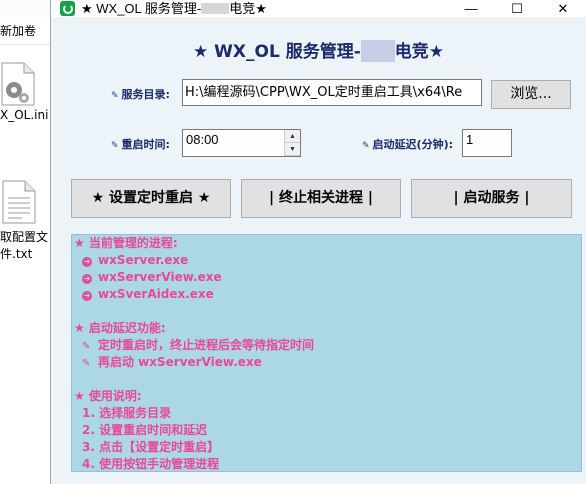 This screenshot has height=484, width=586. What do you see at coordinates (332, 92) in the screenshot?
I see `service-dir-input: H:\编程源码\CPP\WX_OL定时重启工具\x64\Re` at bounding box center [332, 92].